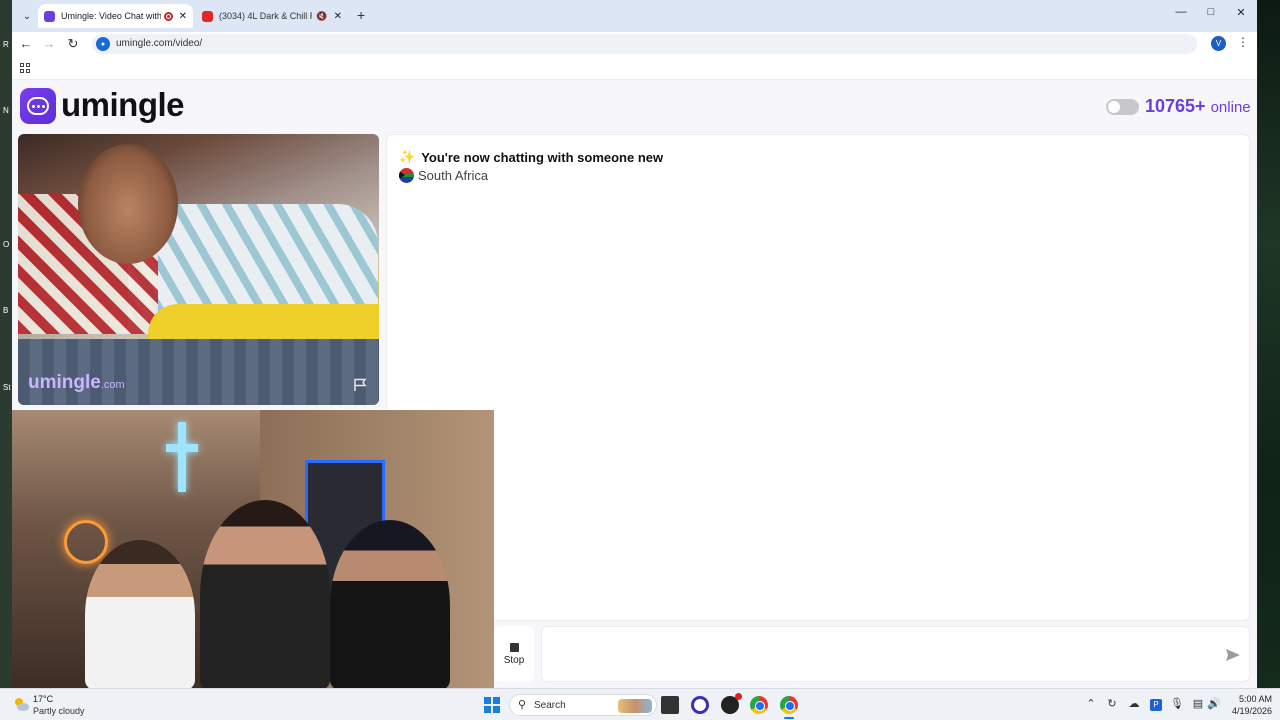 The width and height of the screenshot is (1280, 720). What do you see at coordinates (1134, 703) in the screenshot?
I see `cloud-offline-icon: ☁` at bounding box center [1134, 703].